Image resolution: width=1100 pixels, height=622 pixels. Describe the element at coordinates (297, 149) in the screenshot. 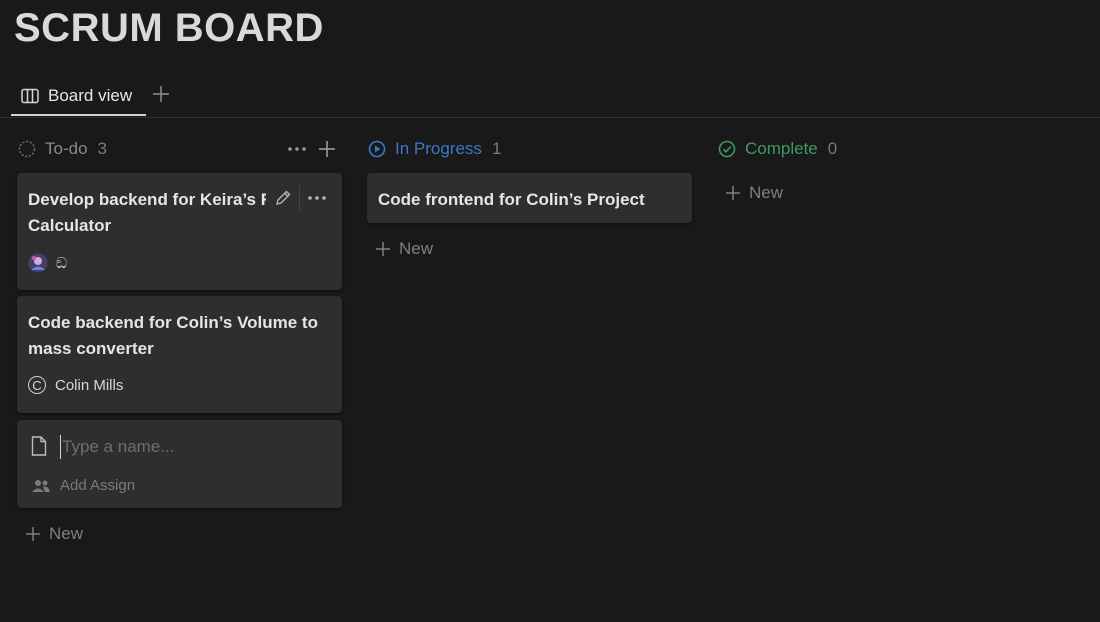

I see `column-more-icon` at that location.